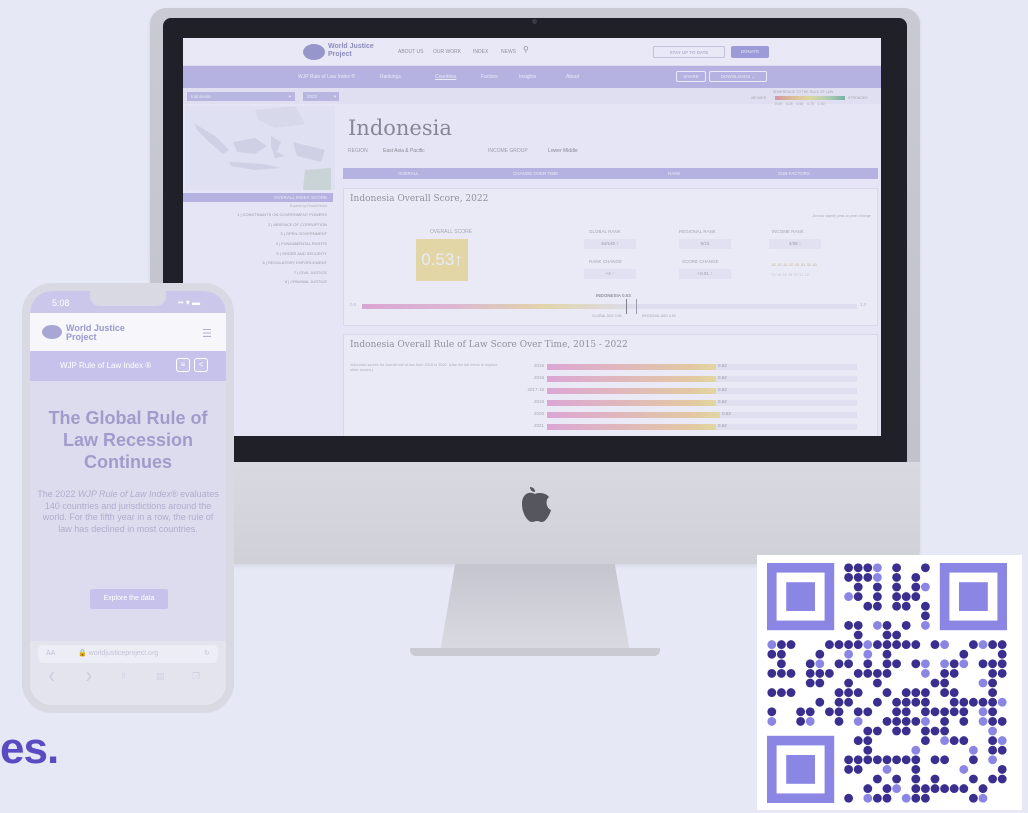  Describe the element at coordinates (101, 333) in the screenshot. I see `phone-brand: World Justice Project` at that location.